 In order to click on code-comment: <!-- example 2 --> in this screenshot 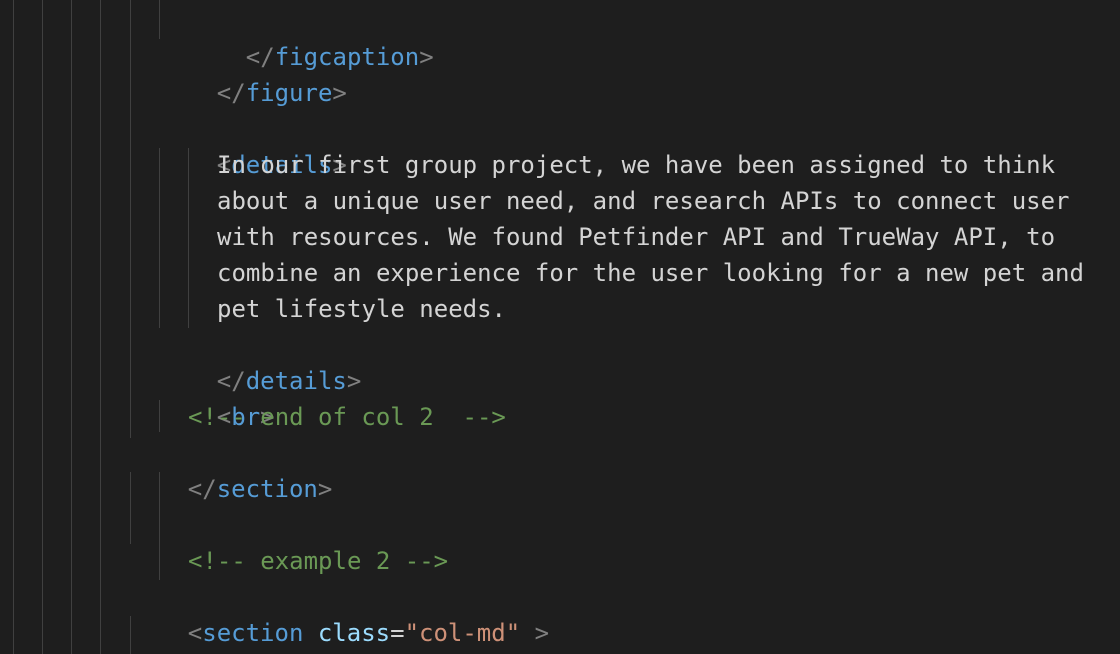, I will do `click(318, 561)`.